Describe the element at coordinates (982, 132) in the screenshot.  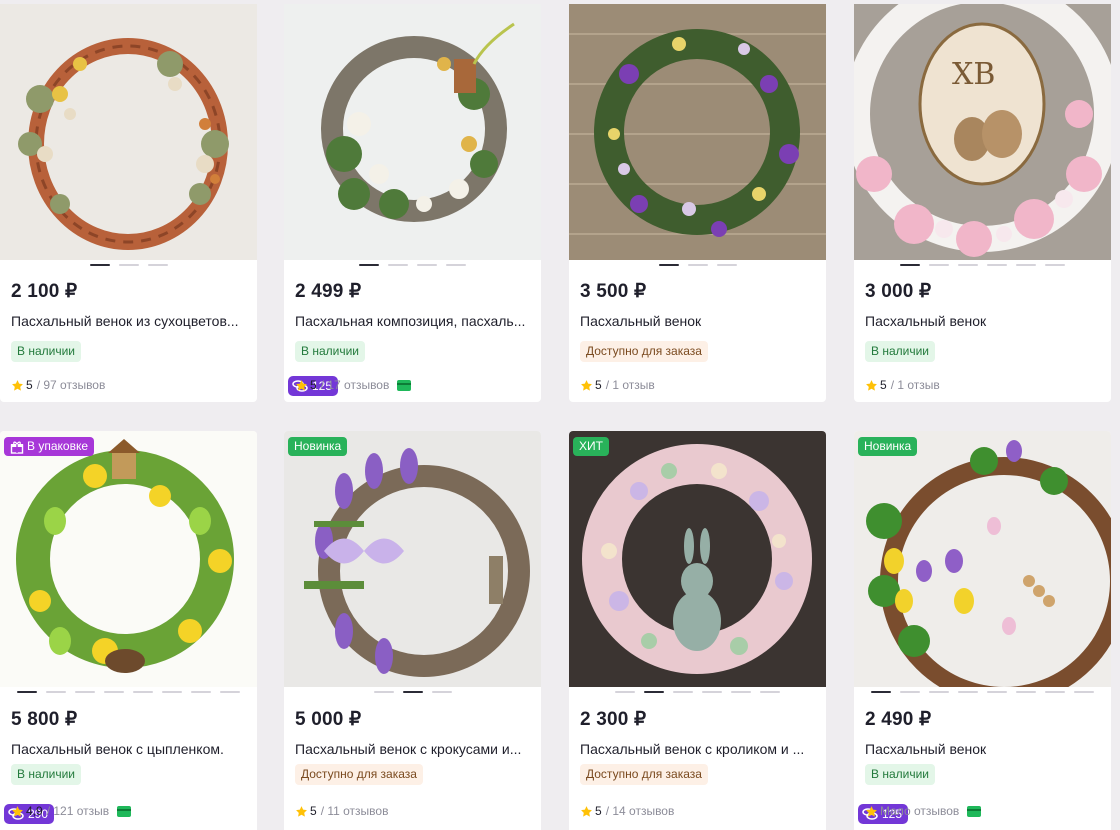
I see `product-image: ХВ` at that location.